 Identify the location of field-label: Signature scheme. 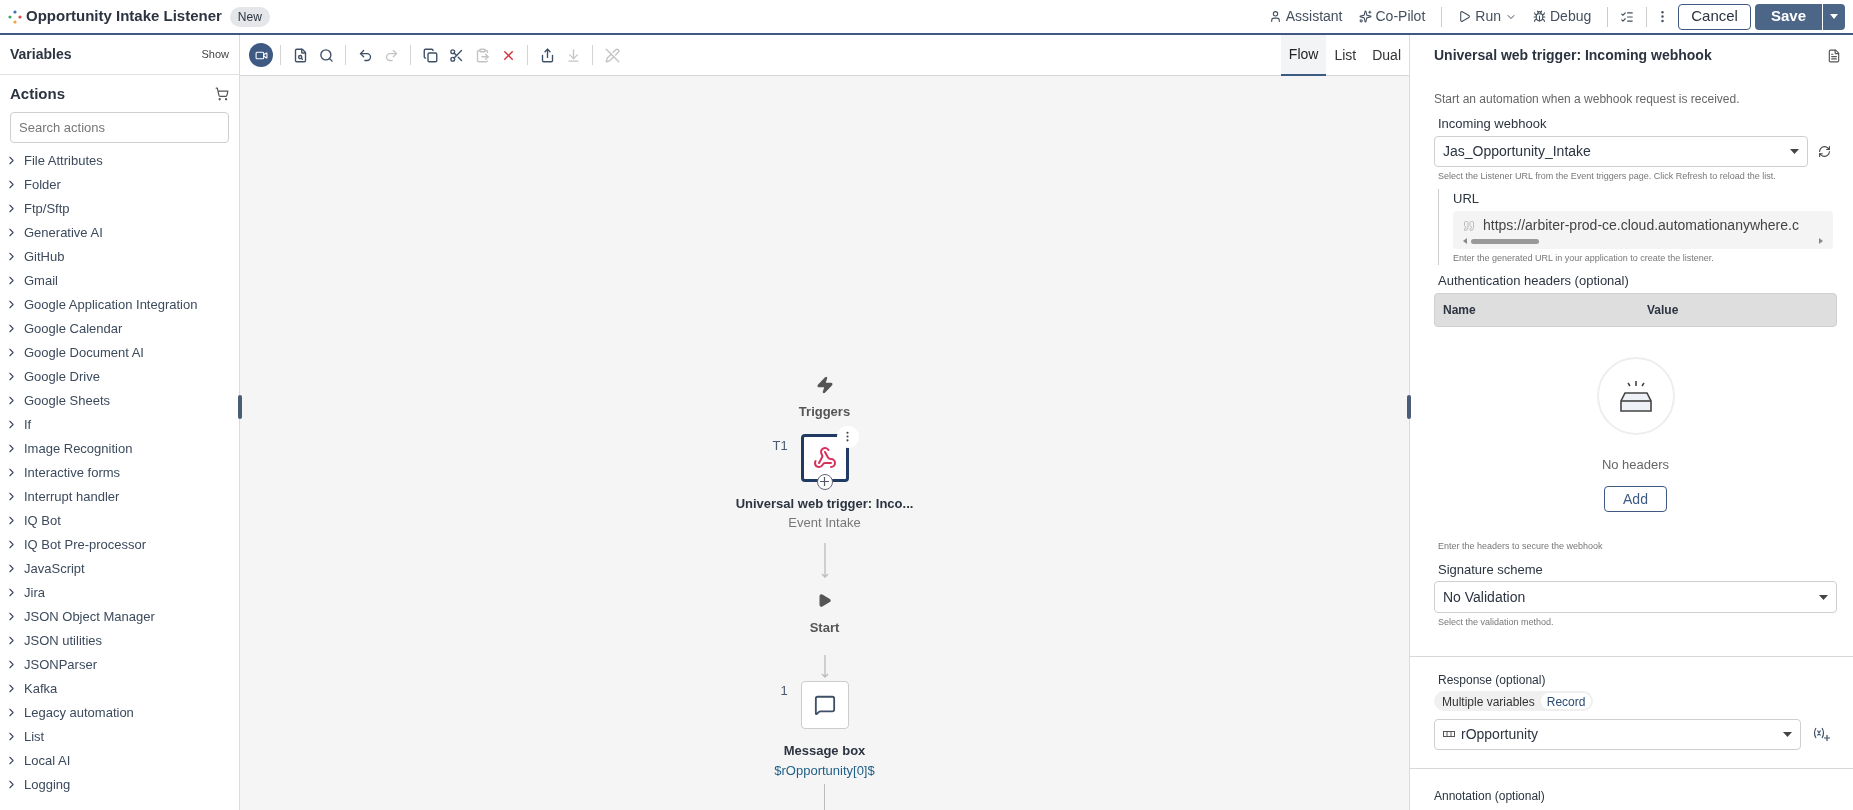
(1491, 569).